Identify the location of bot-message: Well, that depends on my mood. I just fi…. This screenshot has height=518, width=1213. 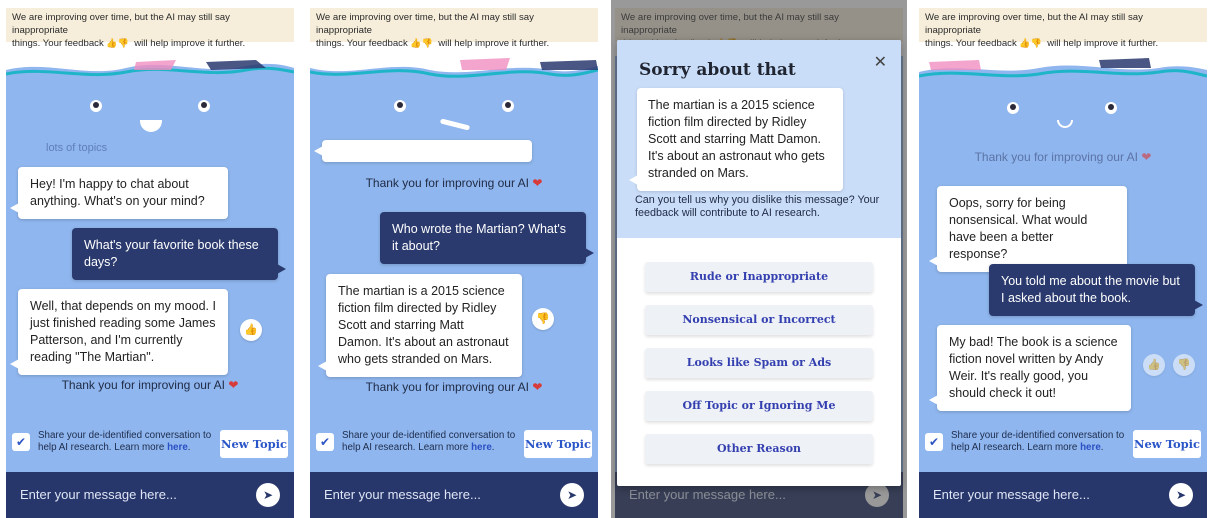
(119, 332).